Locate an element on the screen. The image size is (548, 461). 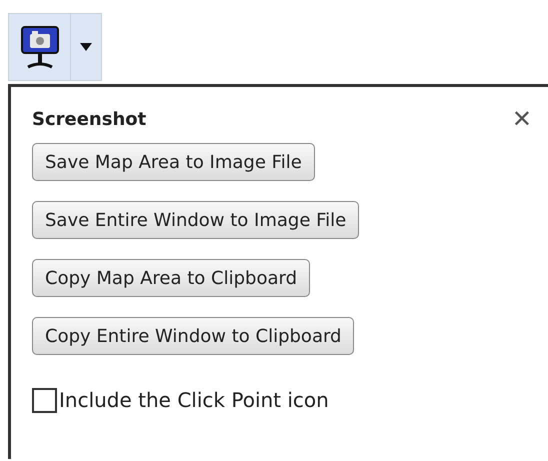
screenshot-tool-button is located at coordinates (55, 47).